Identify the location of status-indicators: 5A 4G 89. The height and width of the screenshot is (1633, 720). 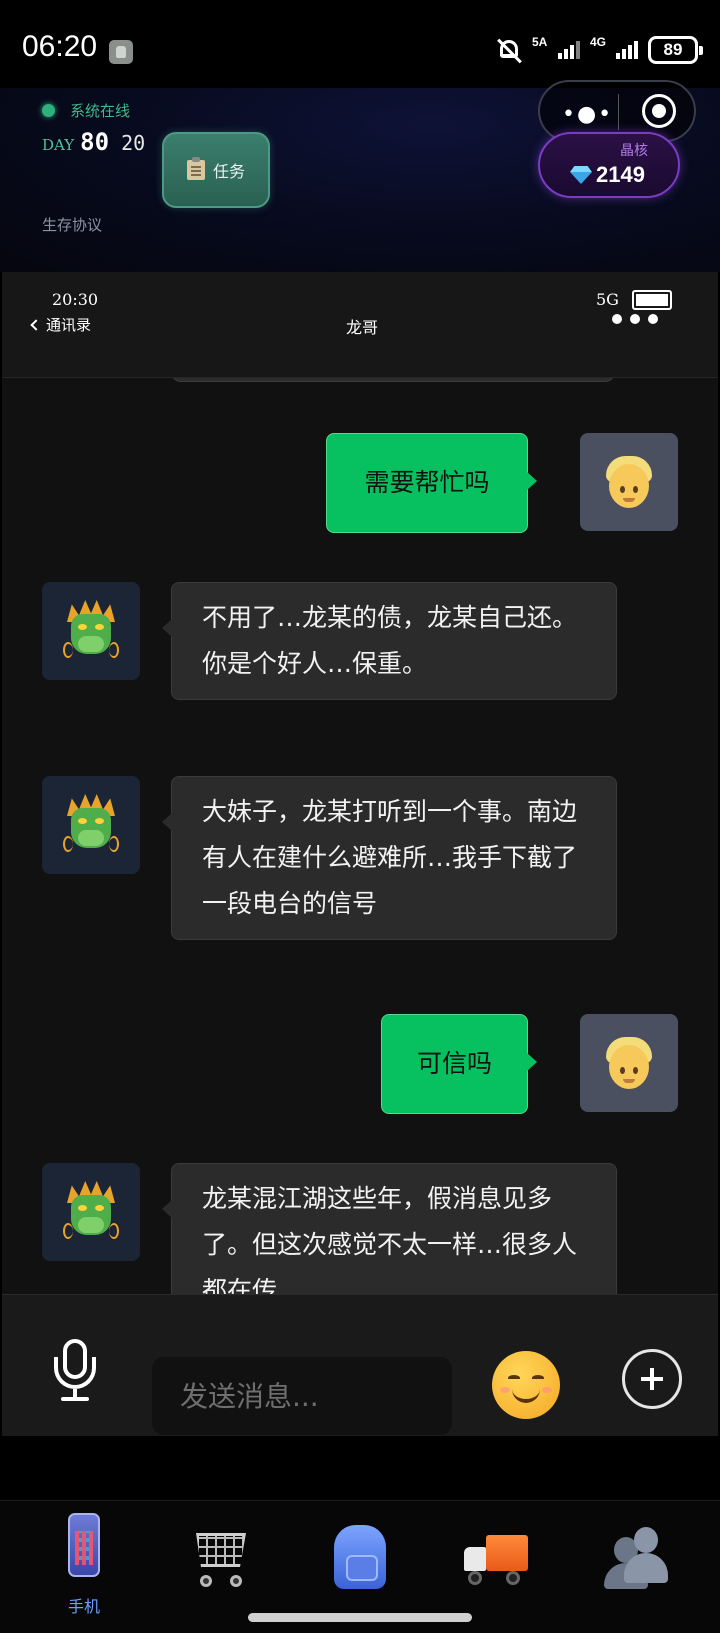
(599, 49).